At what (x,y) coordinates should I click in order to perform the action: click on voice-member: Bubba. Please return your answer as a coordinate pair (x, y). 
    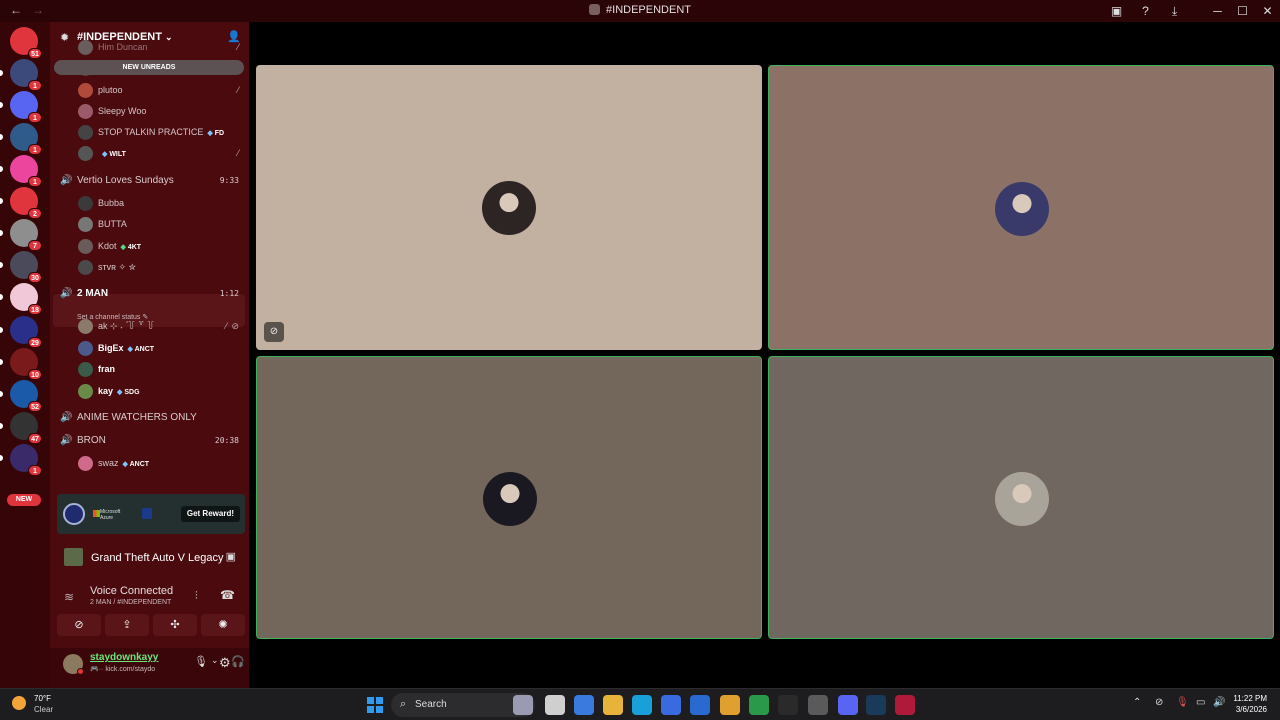
    Looking at the image, I should click on (149, 203).